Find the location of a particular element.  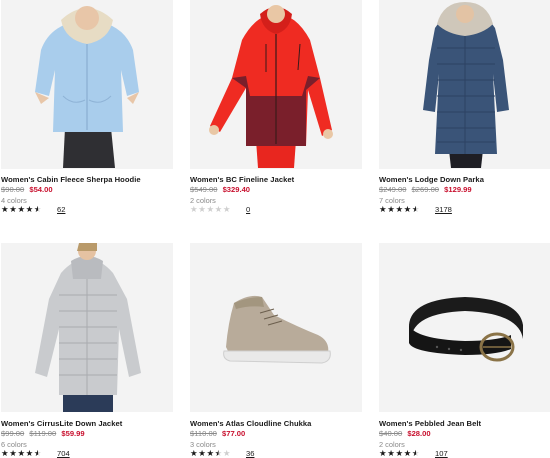

original-price-high: $119.00 is located at coordinates (43, 433).